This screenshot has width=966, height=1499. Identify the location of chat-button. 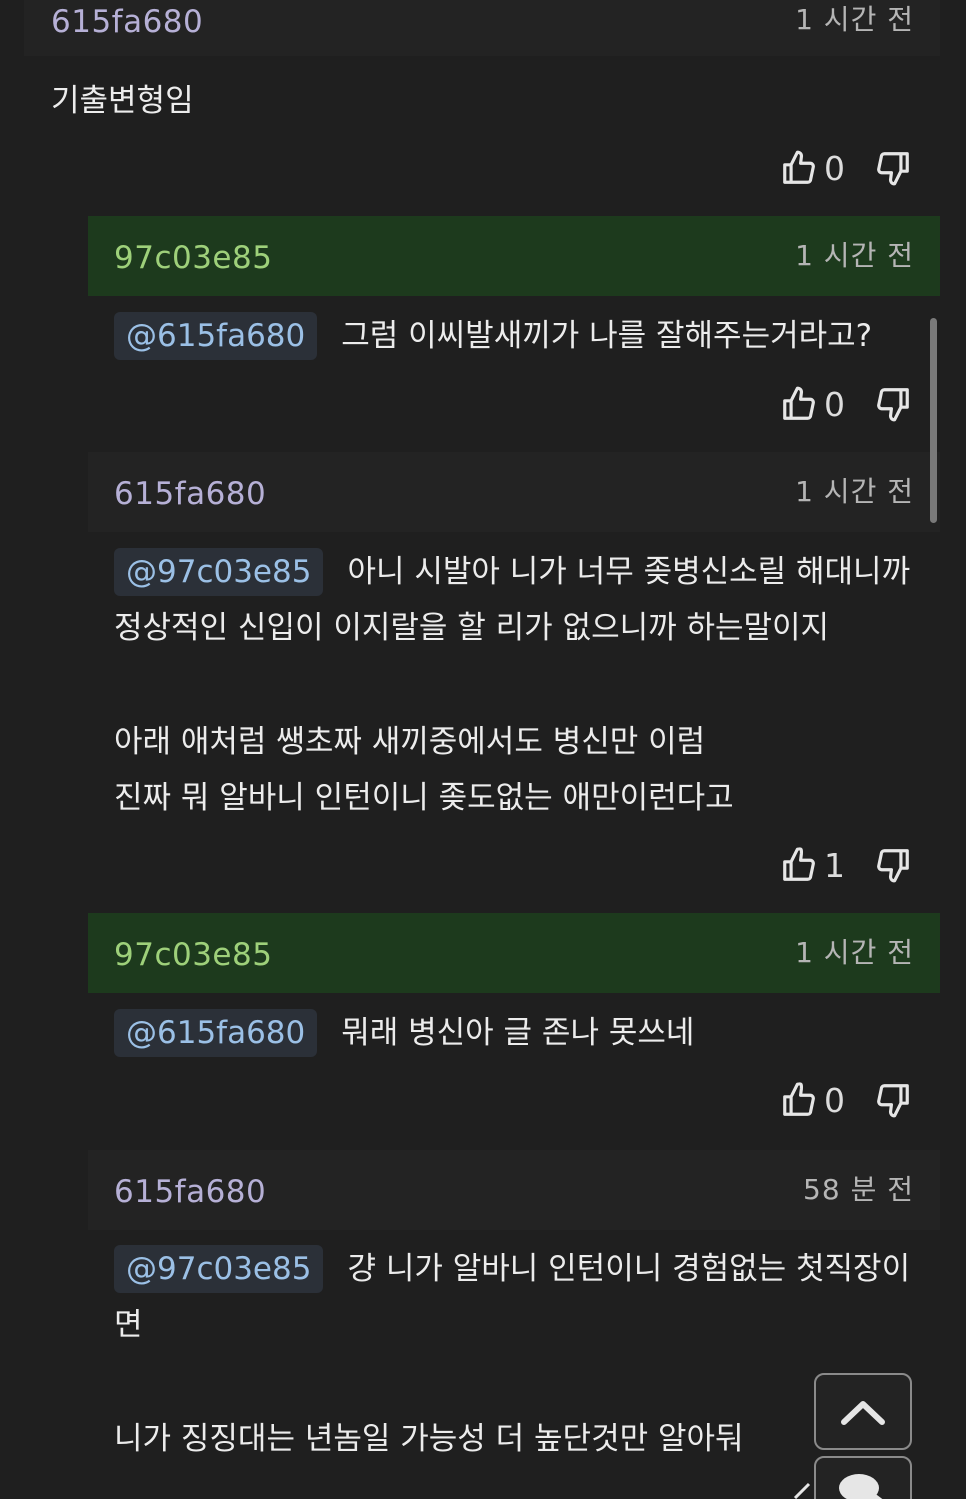
(863, 1477).